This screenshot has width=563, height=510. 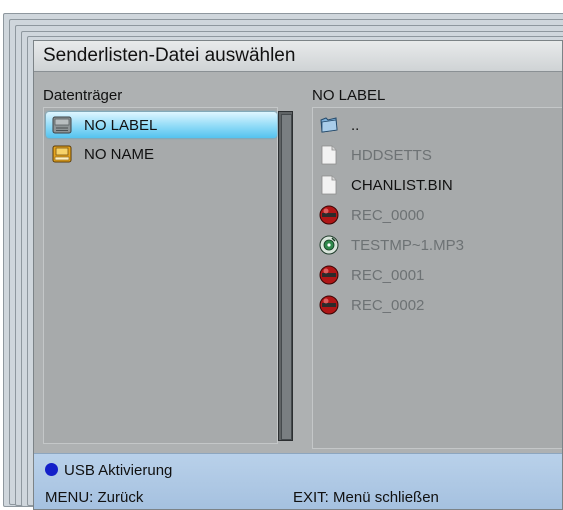 I want to click on device-list-scrollbar, so click(x=285, y=276).